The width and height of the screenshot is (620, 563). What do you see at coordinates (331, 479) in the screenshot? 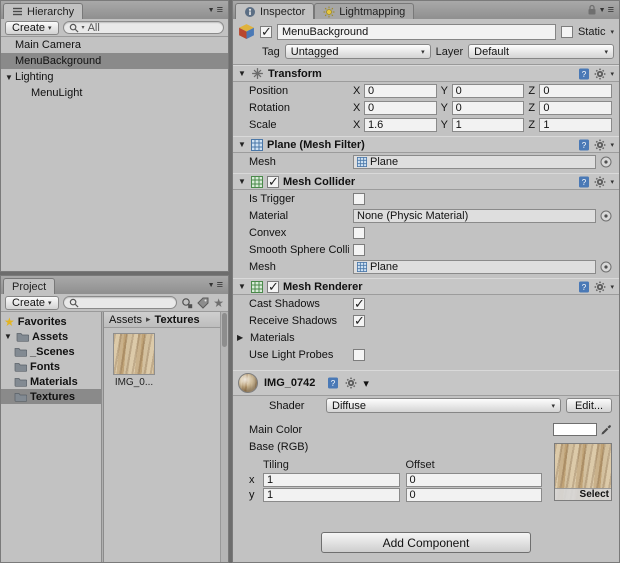
I see `tiling-x-field: 1` at bounding box center [331, 479].